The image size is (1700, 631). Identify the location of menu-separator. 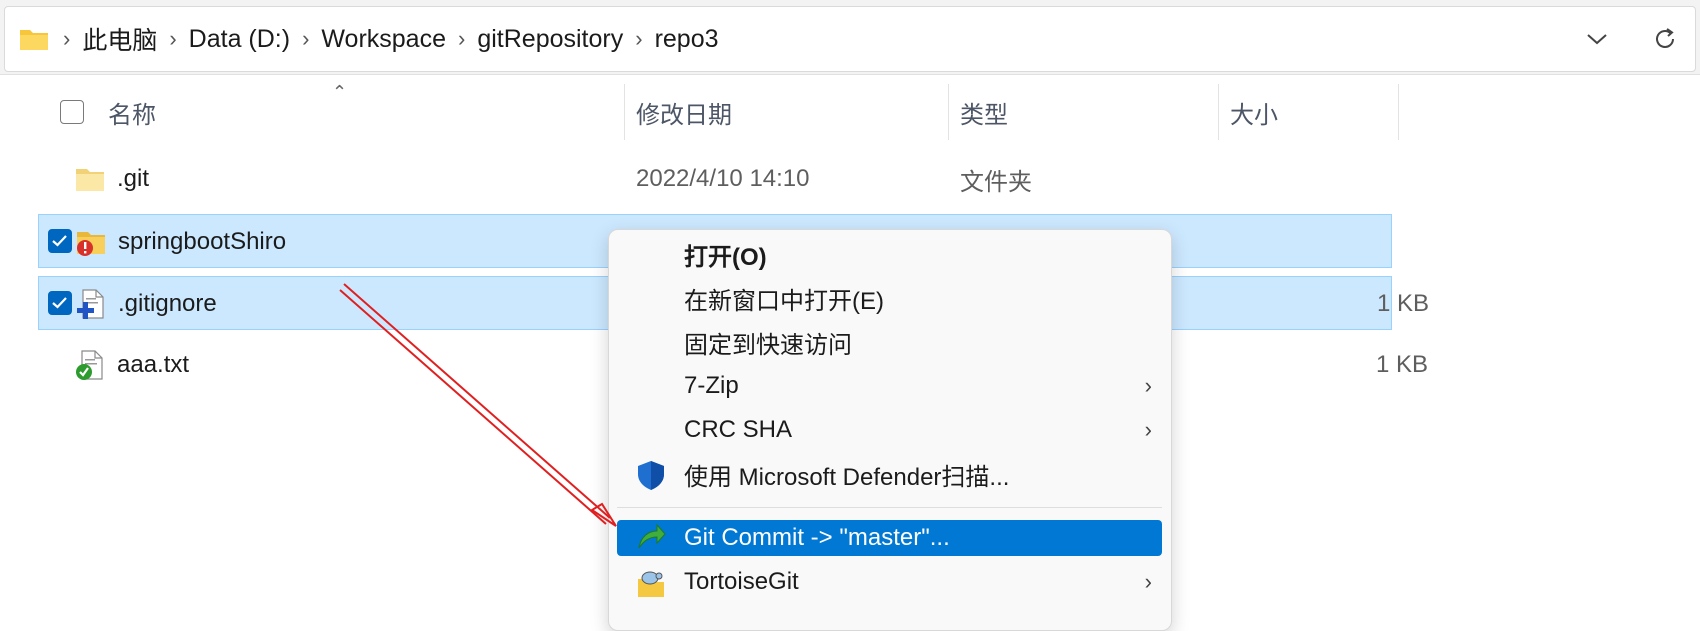
(889, 507).